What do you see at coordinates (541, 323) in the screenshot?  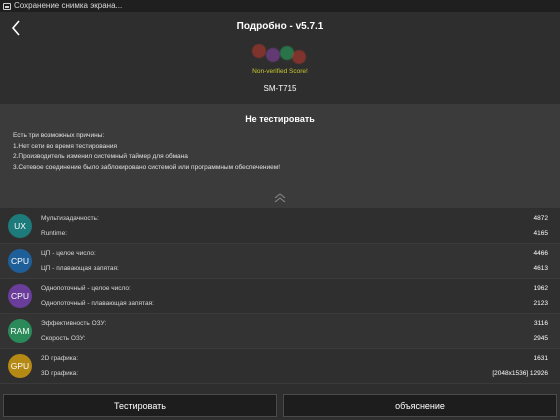 I see `metric-value: 3116` at bounding box center [541, 323].